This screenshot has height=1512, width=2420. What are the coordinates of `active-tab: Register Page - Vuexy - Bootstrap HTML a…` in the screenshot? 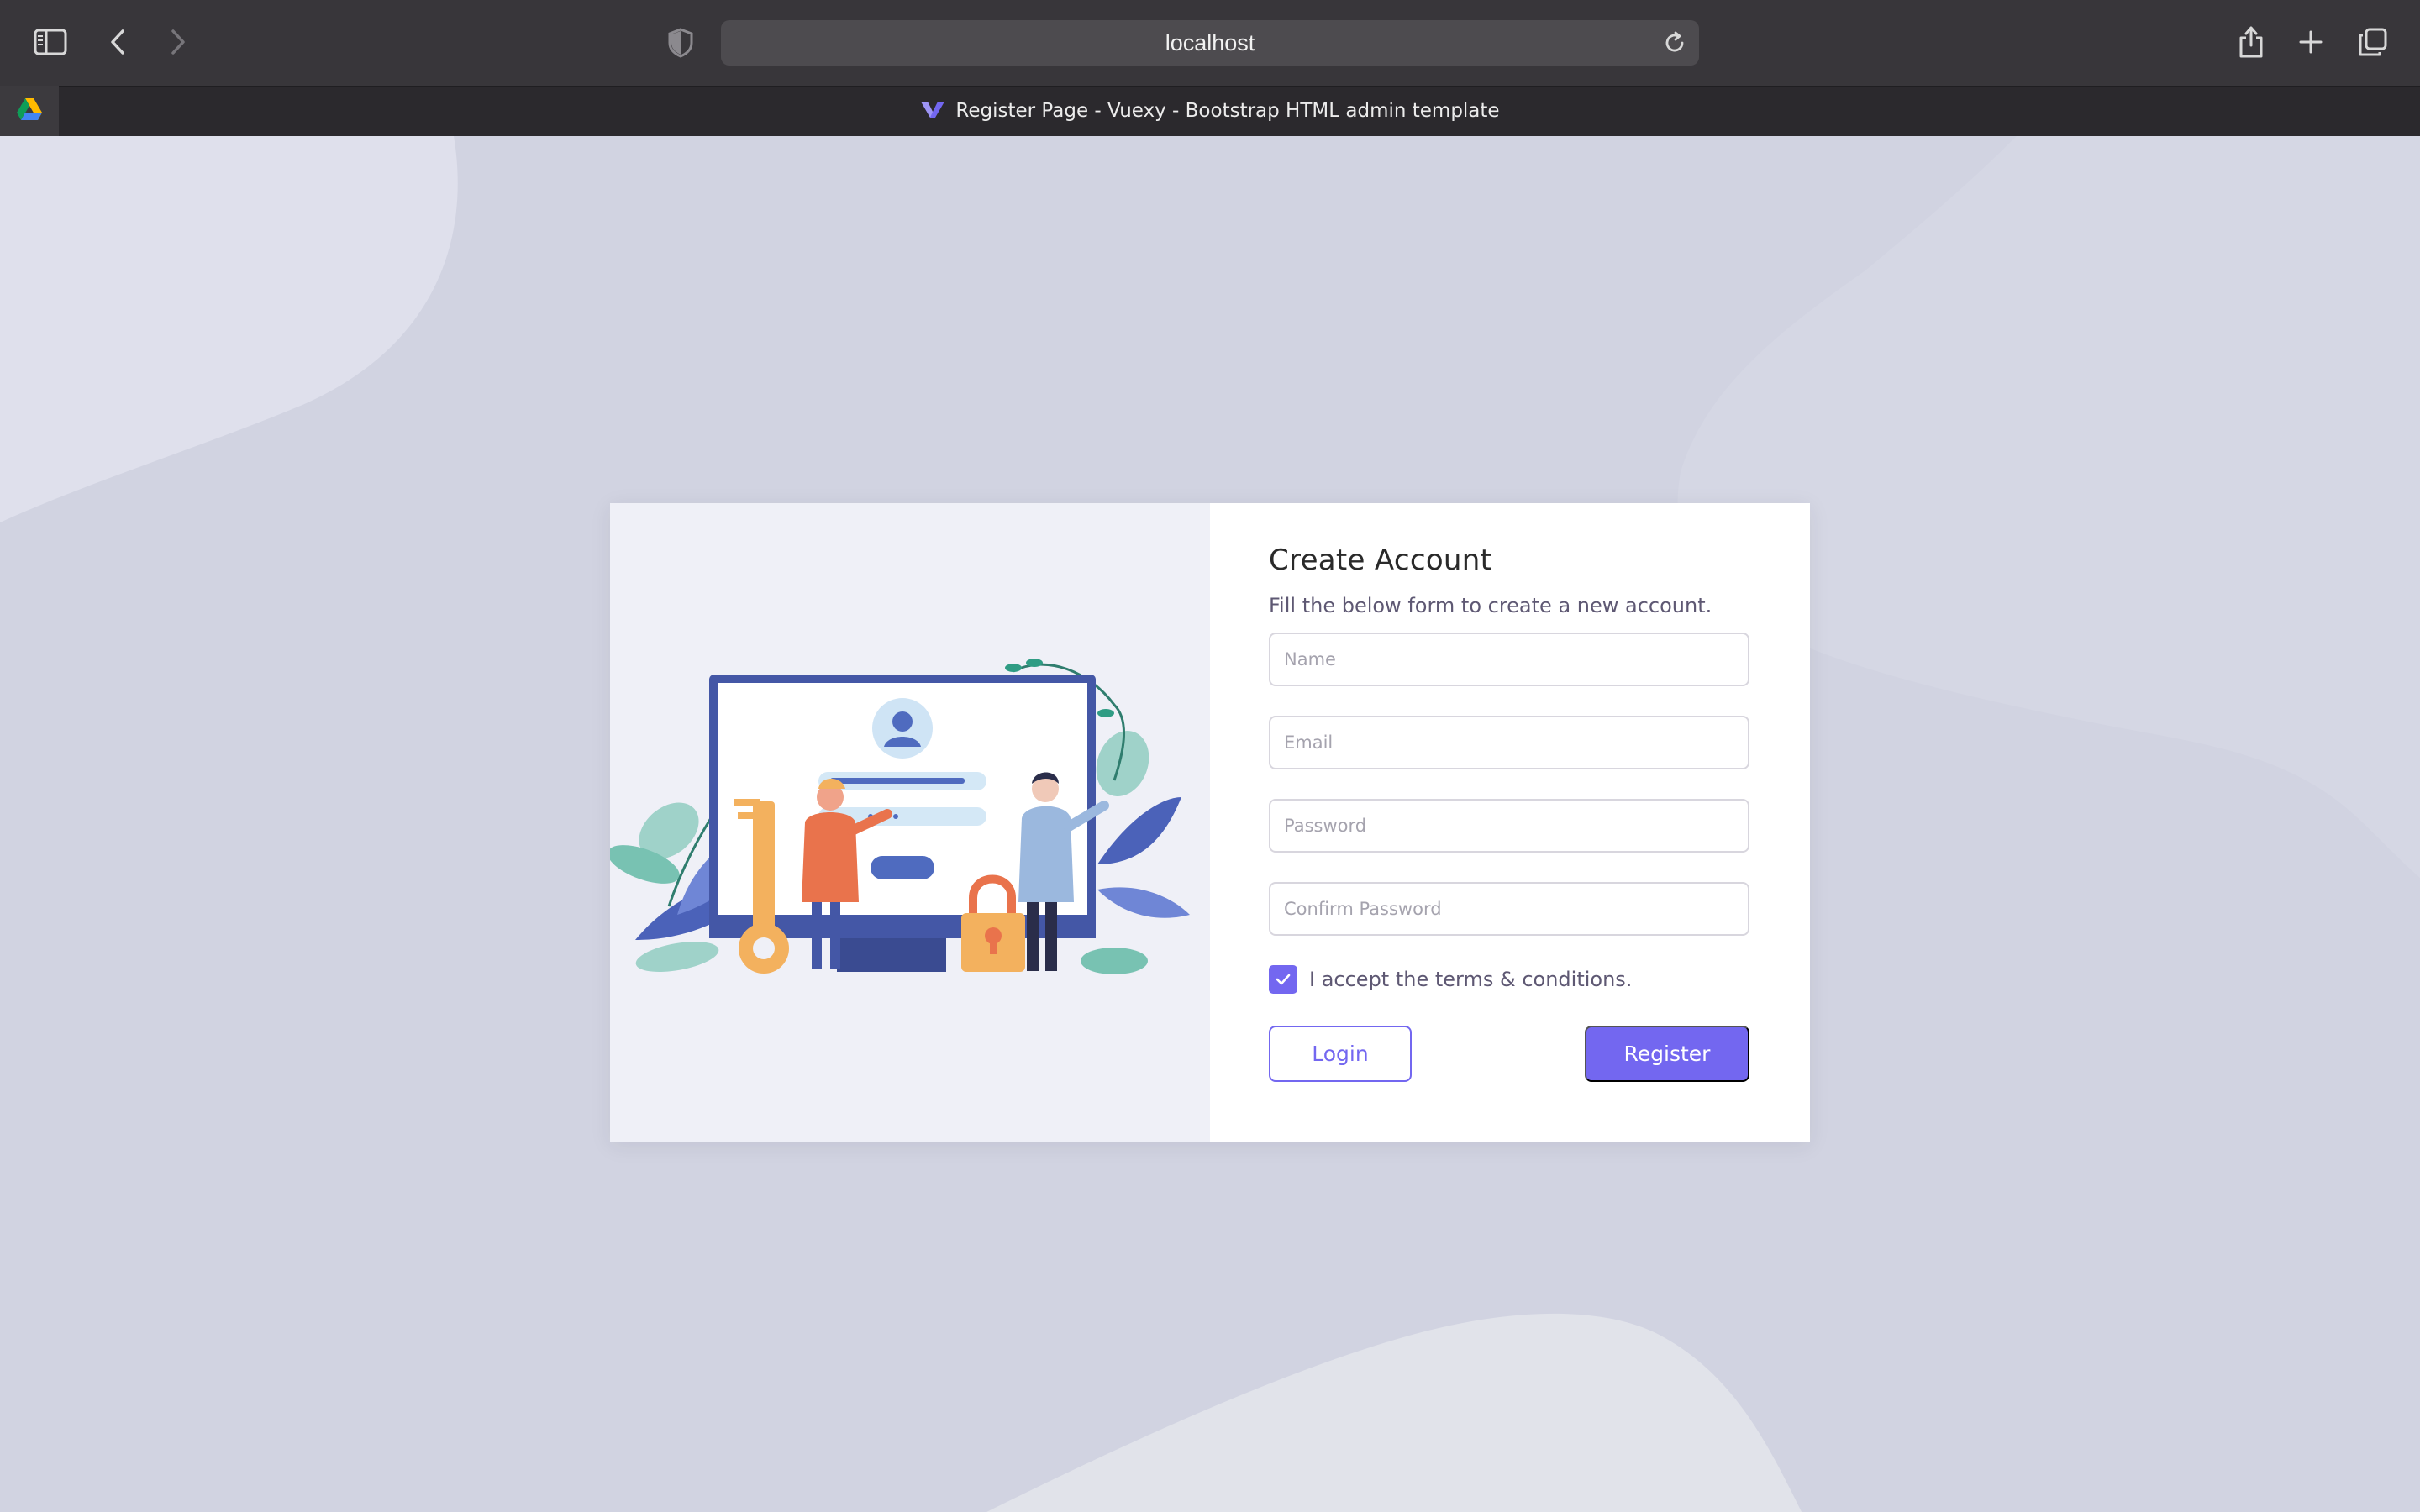 It's located at (1210, 111).